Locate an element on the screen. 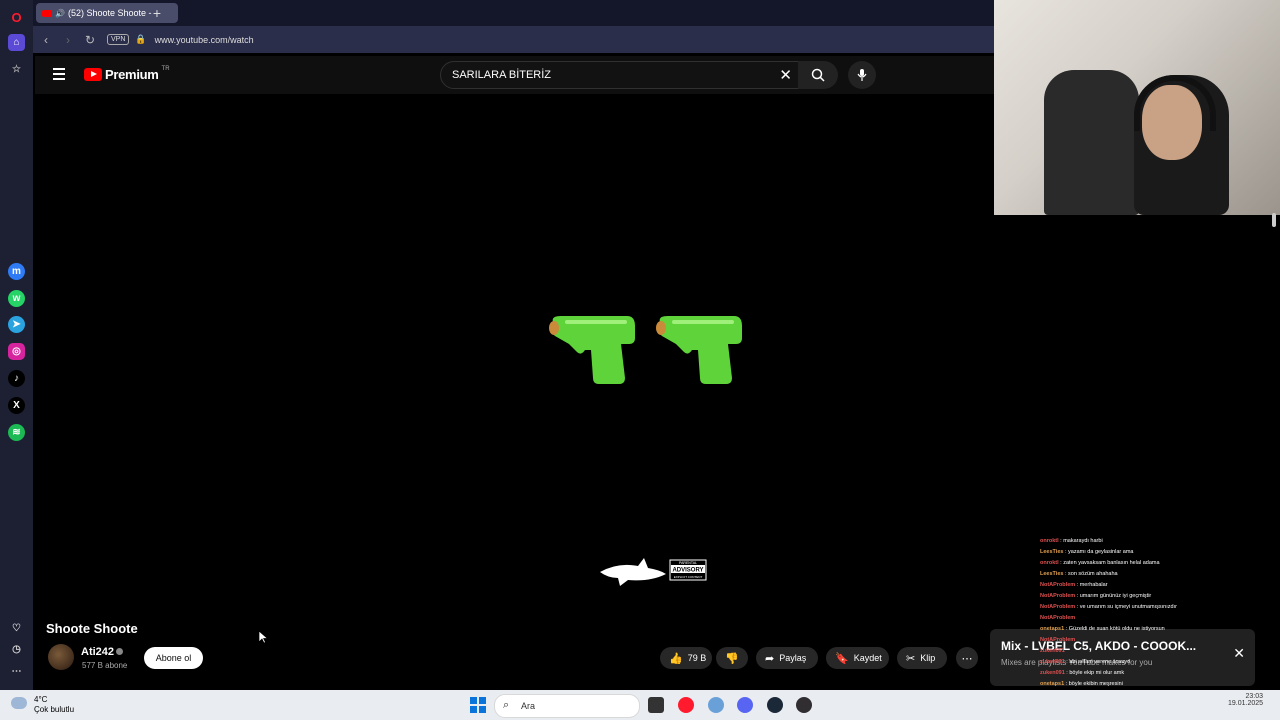 The height and width of the screenshot is (720, 1280). verified-icon is located at coordinates (119, 651).